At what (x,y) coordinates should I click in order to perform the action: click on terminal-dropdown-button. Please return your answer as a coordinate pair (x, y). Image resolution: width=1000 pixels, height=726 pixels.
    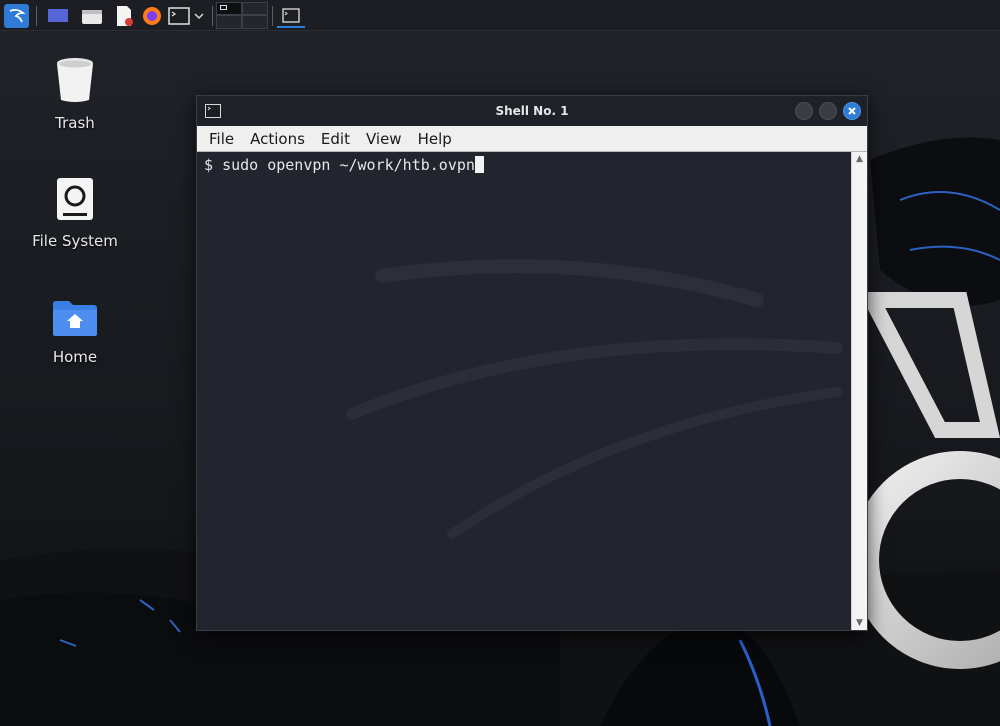
    Looking at the image, I should click on (199, 16).